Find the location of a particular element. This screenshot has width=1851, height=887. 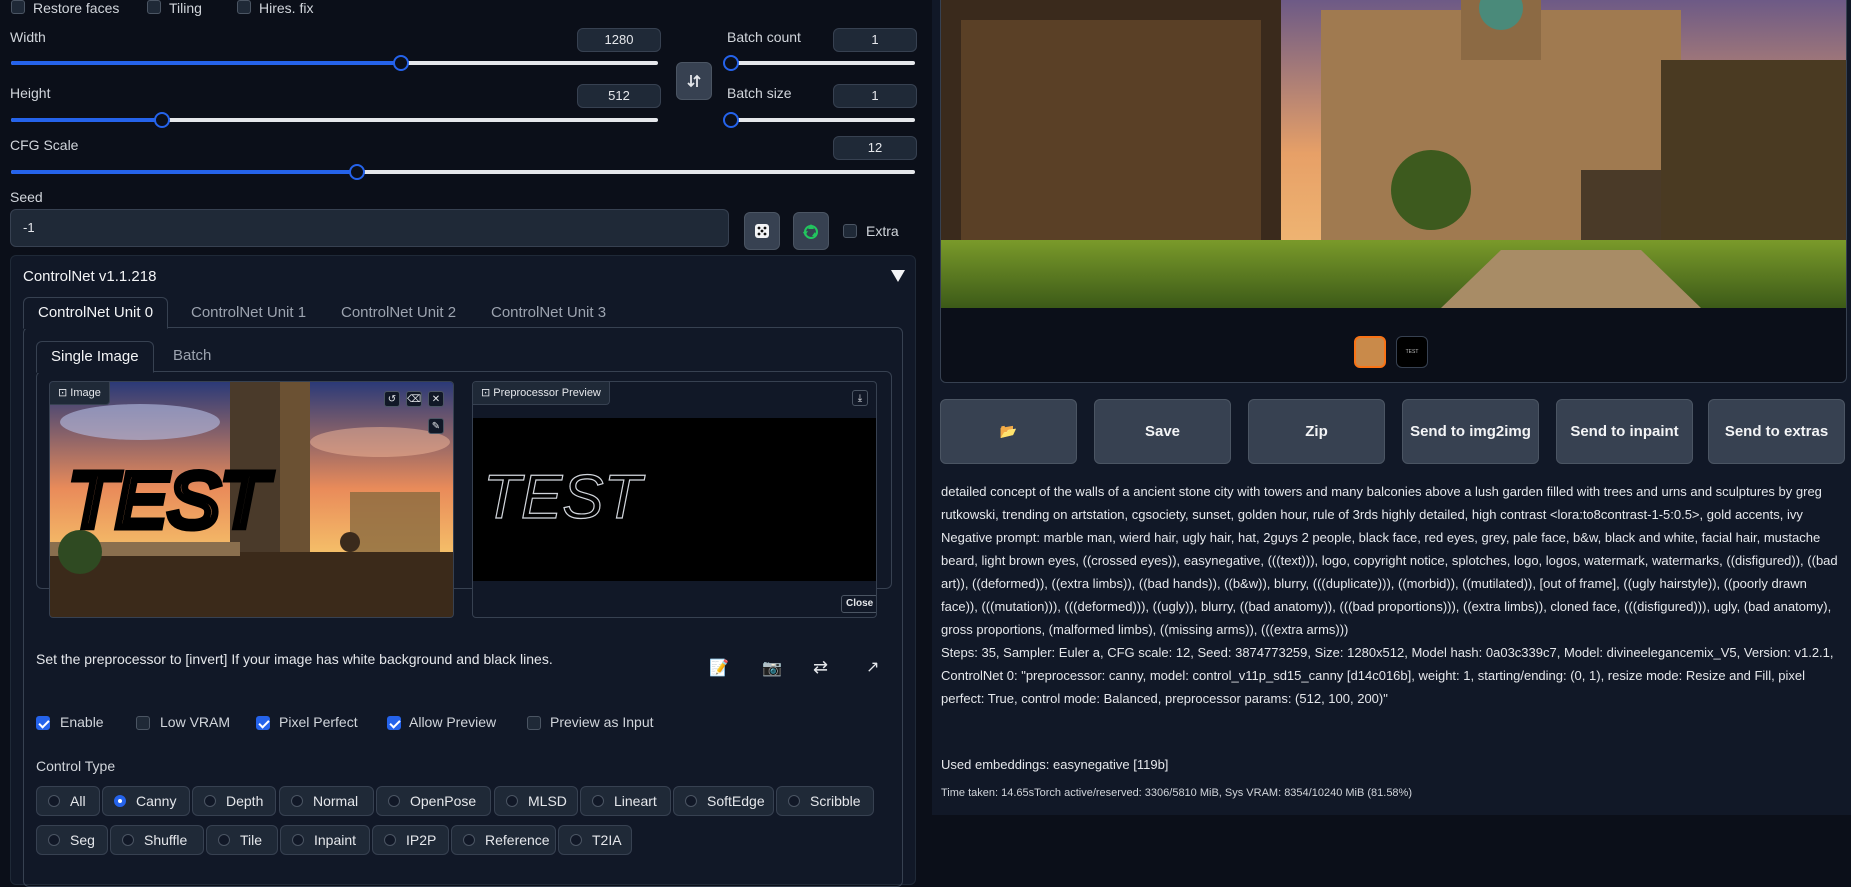

image-label-chip: ⊡ Image is located at coordinates (80, 393).